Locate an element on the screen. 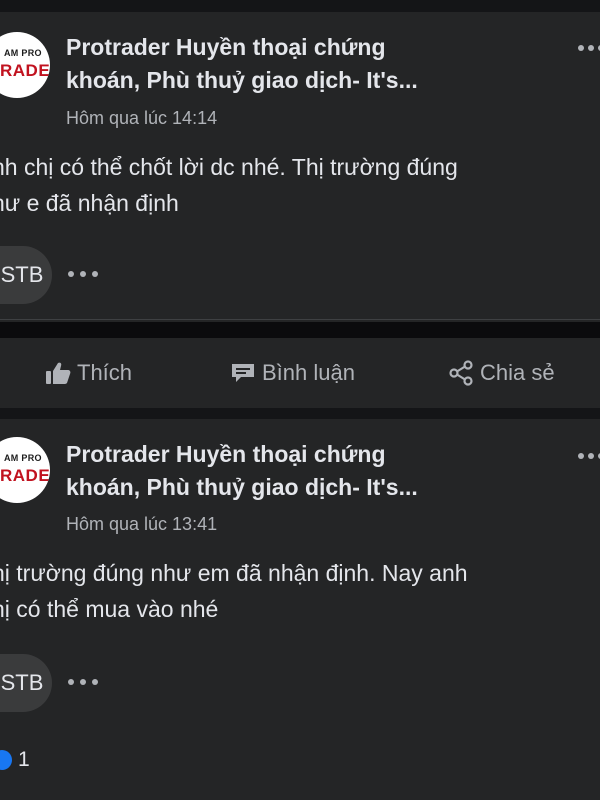 The width and height of the screenshot is (600, 800). post-body-line: hị có thể mua vào nhé is located at coordinates (109, 609).